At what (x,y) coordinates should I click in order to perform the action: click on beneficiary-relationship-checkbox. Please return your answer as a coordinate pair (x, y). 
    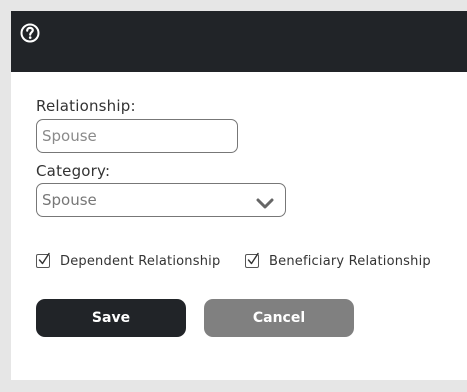
    Looking at the image, I should click on (252, 260).